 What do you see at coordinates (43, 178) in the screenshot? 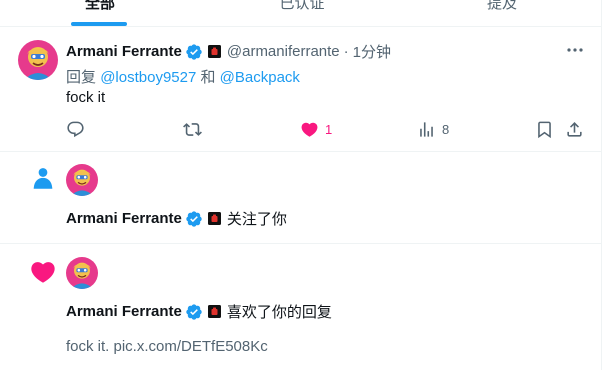
I see `person-icon` at bounding box center [43, 178].